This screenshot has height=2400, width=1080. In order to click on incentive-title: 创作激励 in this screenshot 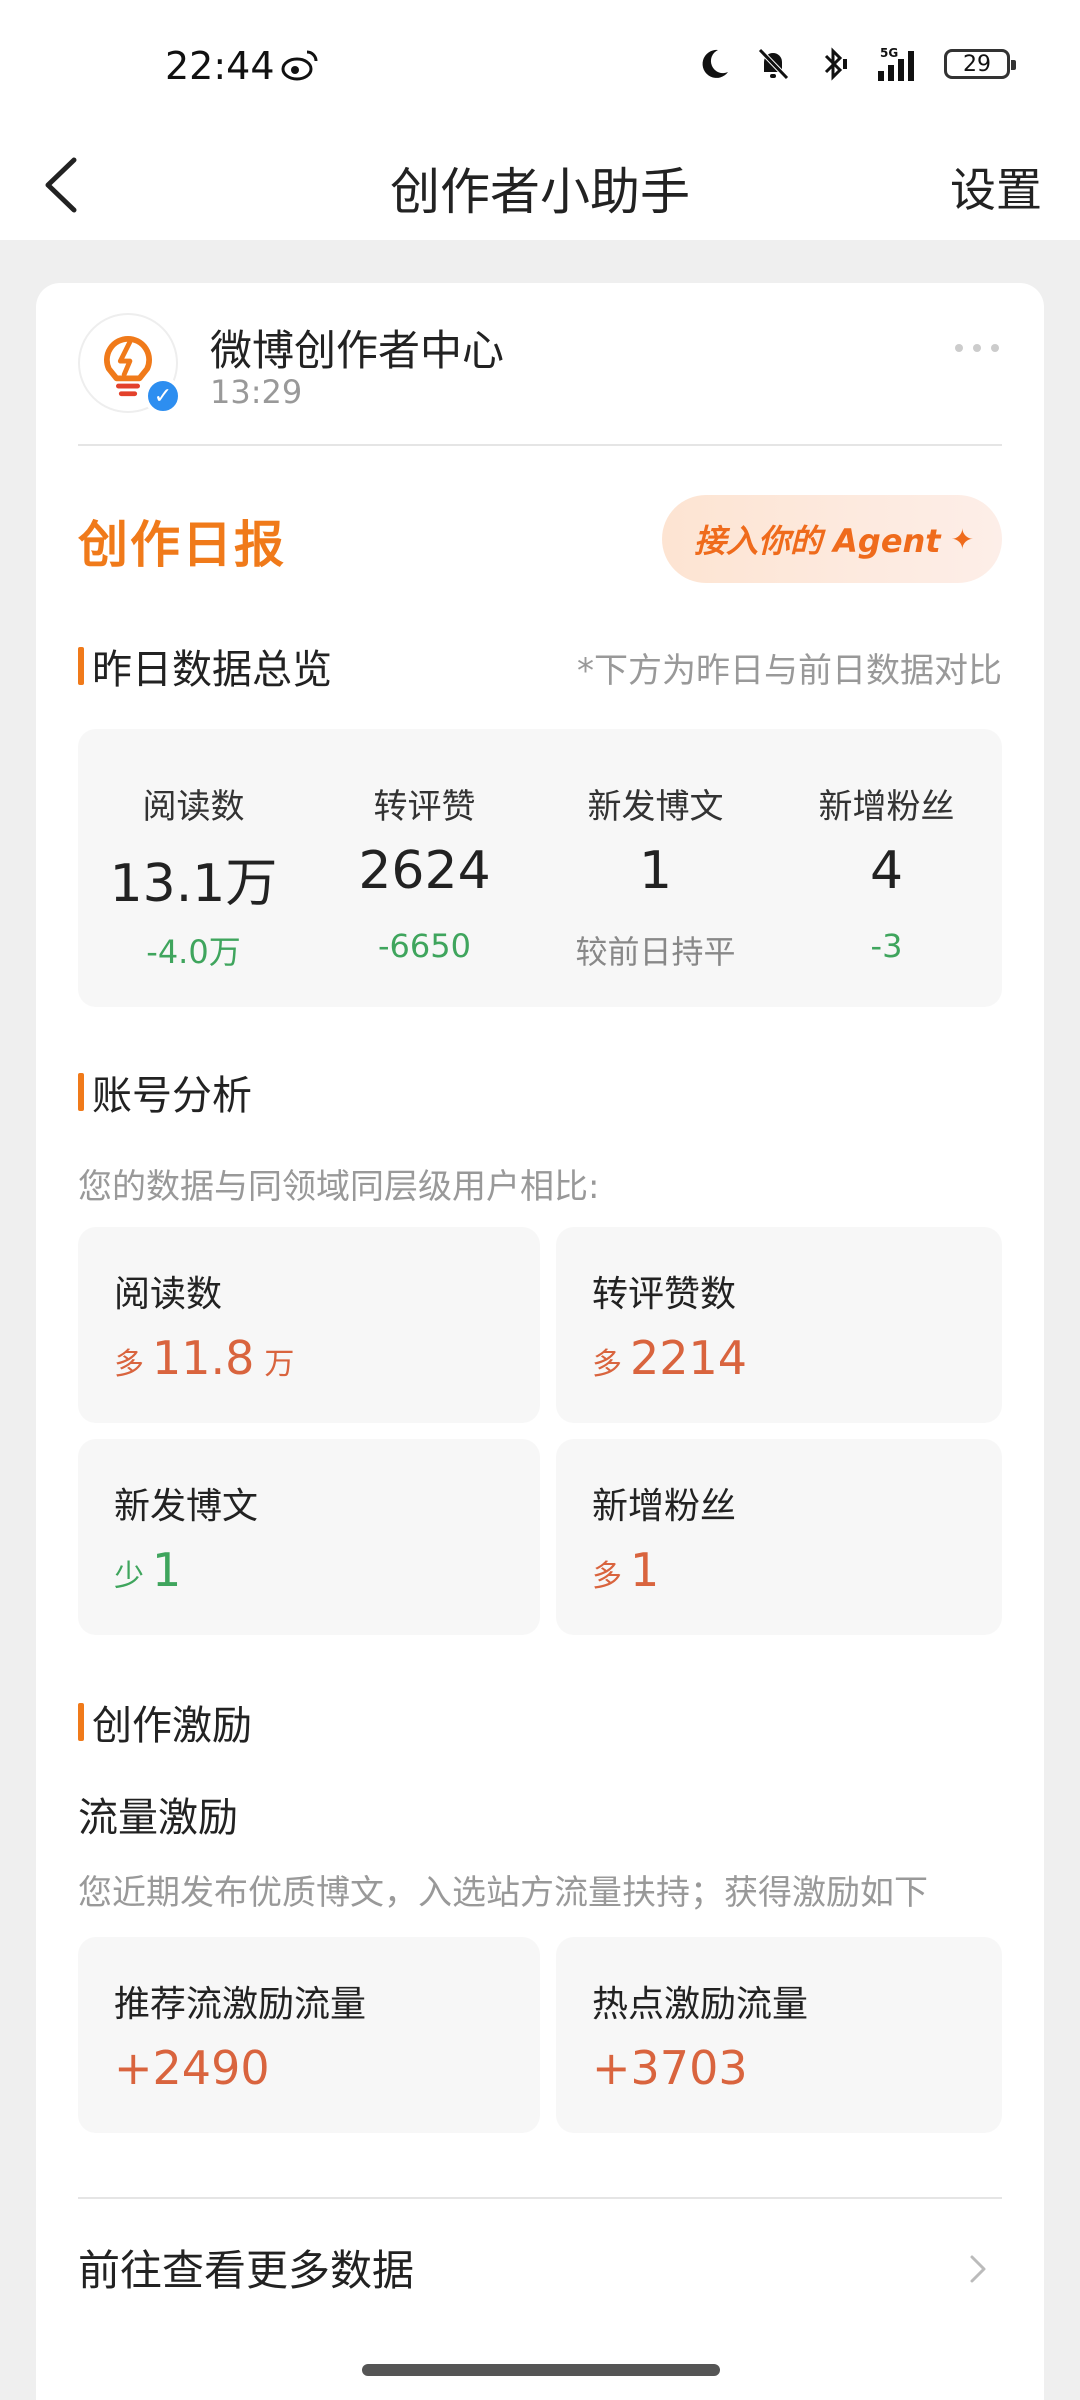, I will do `click(165, 1722)`.